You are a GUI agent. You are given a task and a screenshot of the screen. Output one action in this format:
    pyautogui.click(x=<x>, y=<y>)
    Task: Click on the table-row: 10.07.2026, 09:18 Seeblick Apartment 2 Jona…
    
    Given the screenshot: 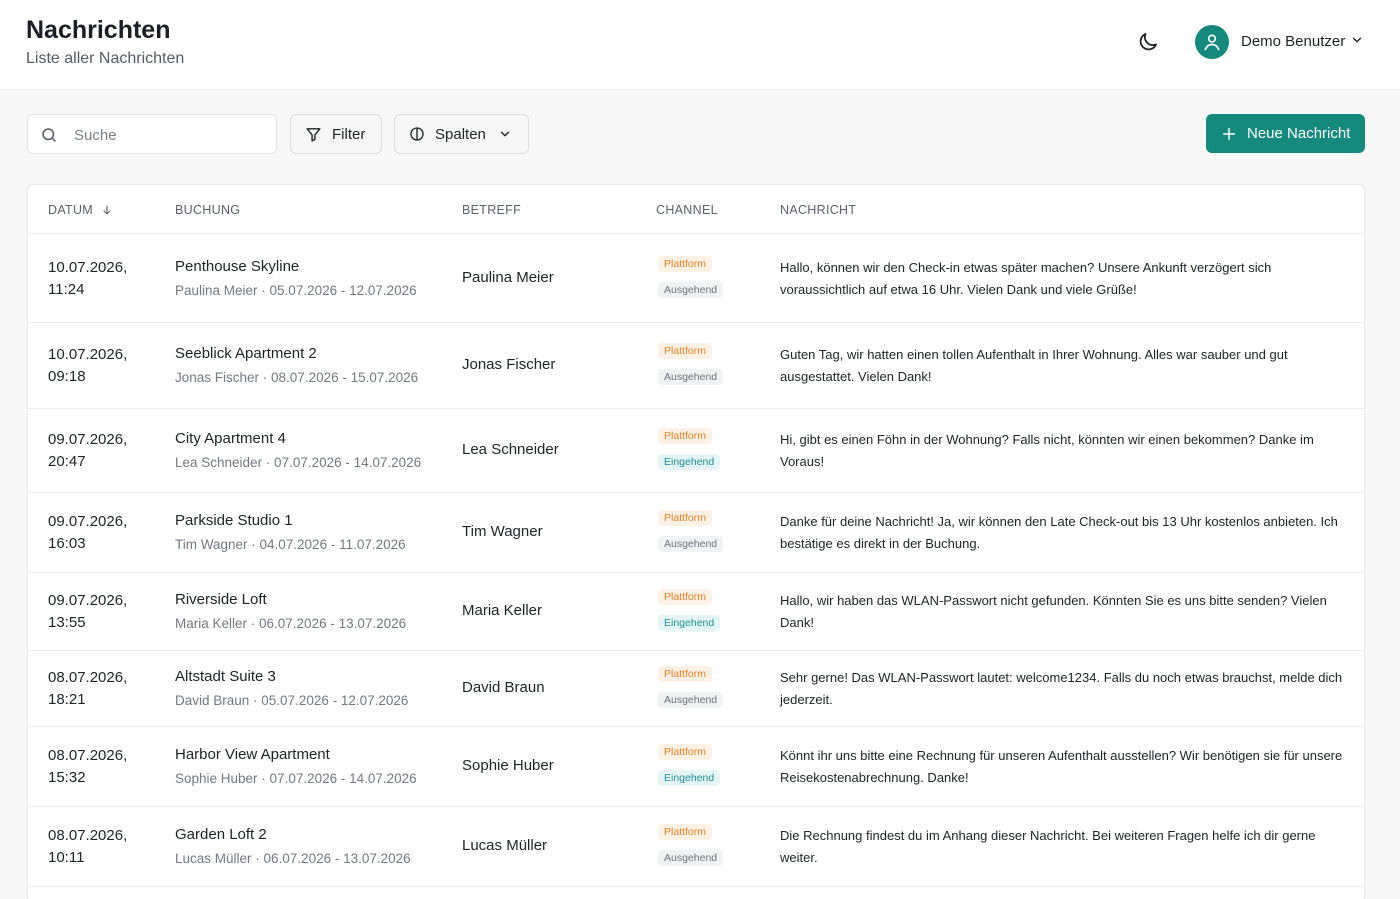 What is the action you would take?
    pyautogui.click(x=696, y=366)
    